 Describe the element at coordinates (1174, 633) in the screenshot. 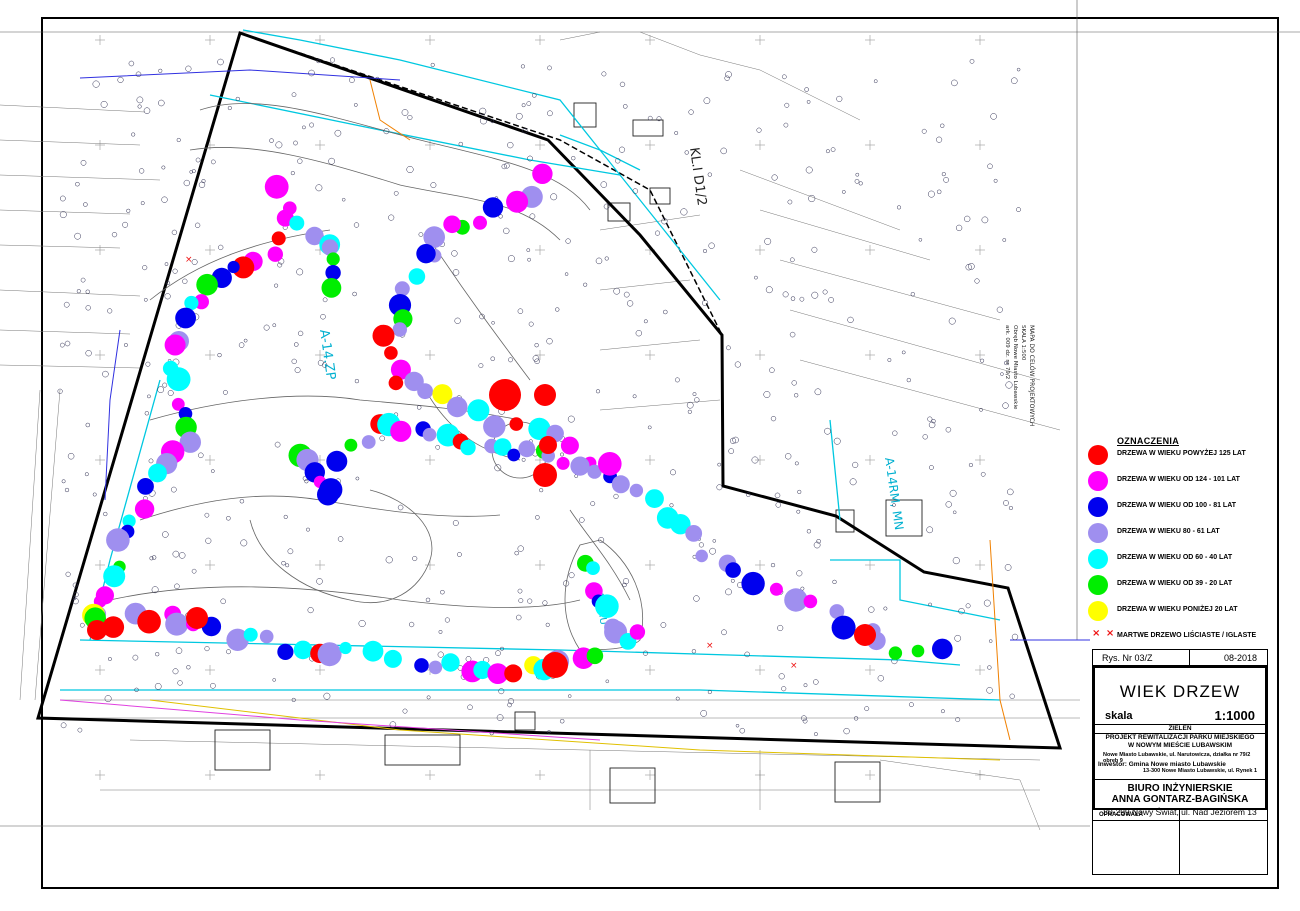

I see `legend-item-dead-tree: × × MARTWE DRZEWO LIŚCIASTE / IGLASTE` at that location.